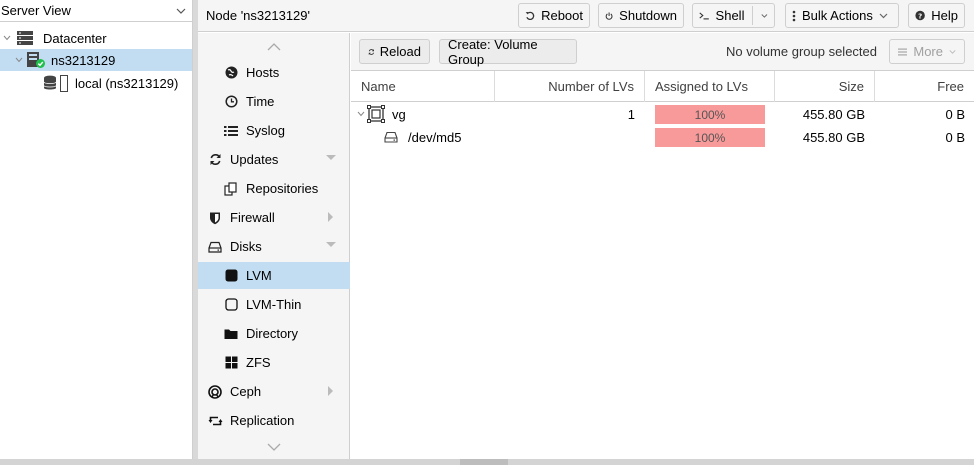 The image size is (974, 465). I want to click on reboot-button: Reboot, so click(554, 15).